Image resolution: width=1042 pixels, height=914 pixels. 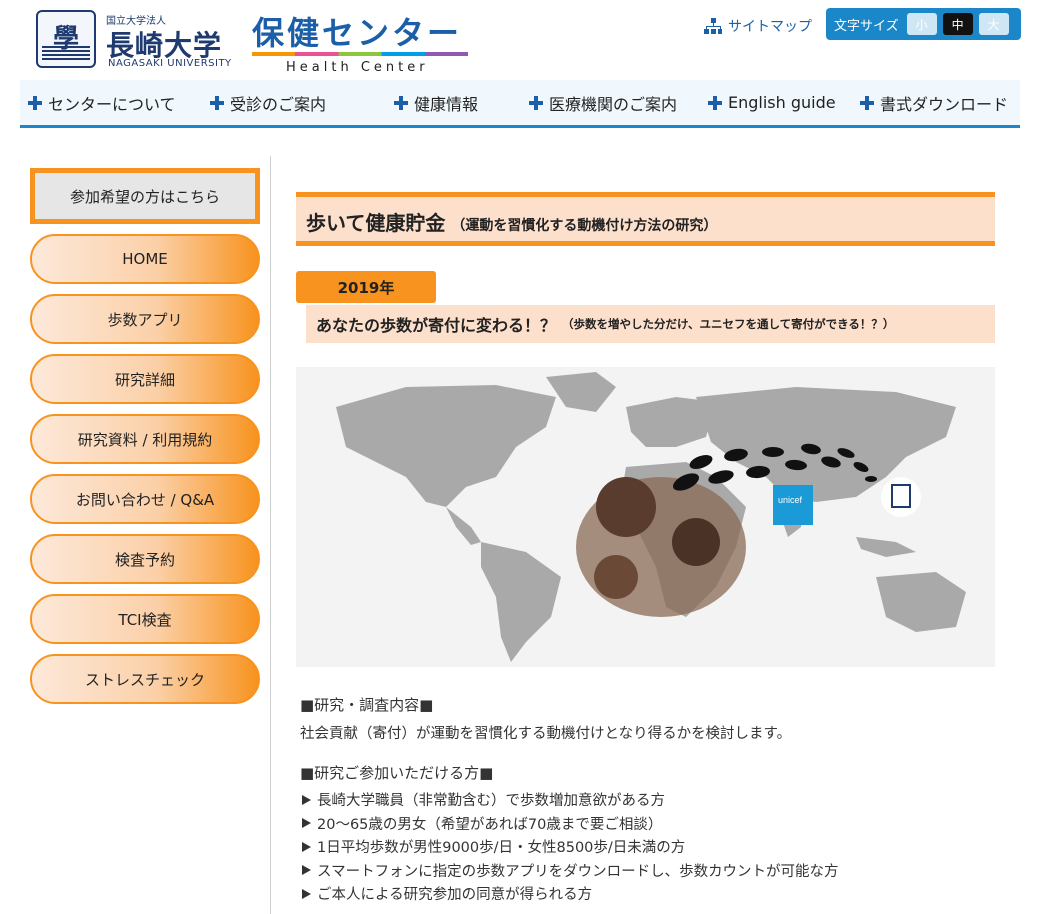 I want to click on year-tab: 2019年, so click(x=366, y=287).